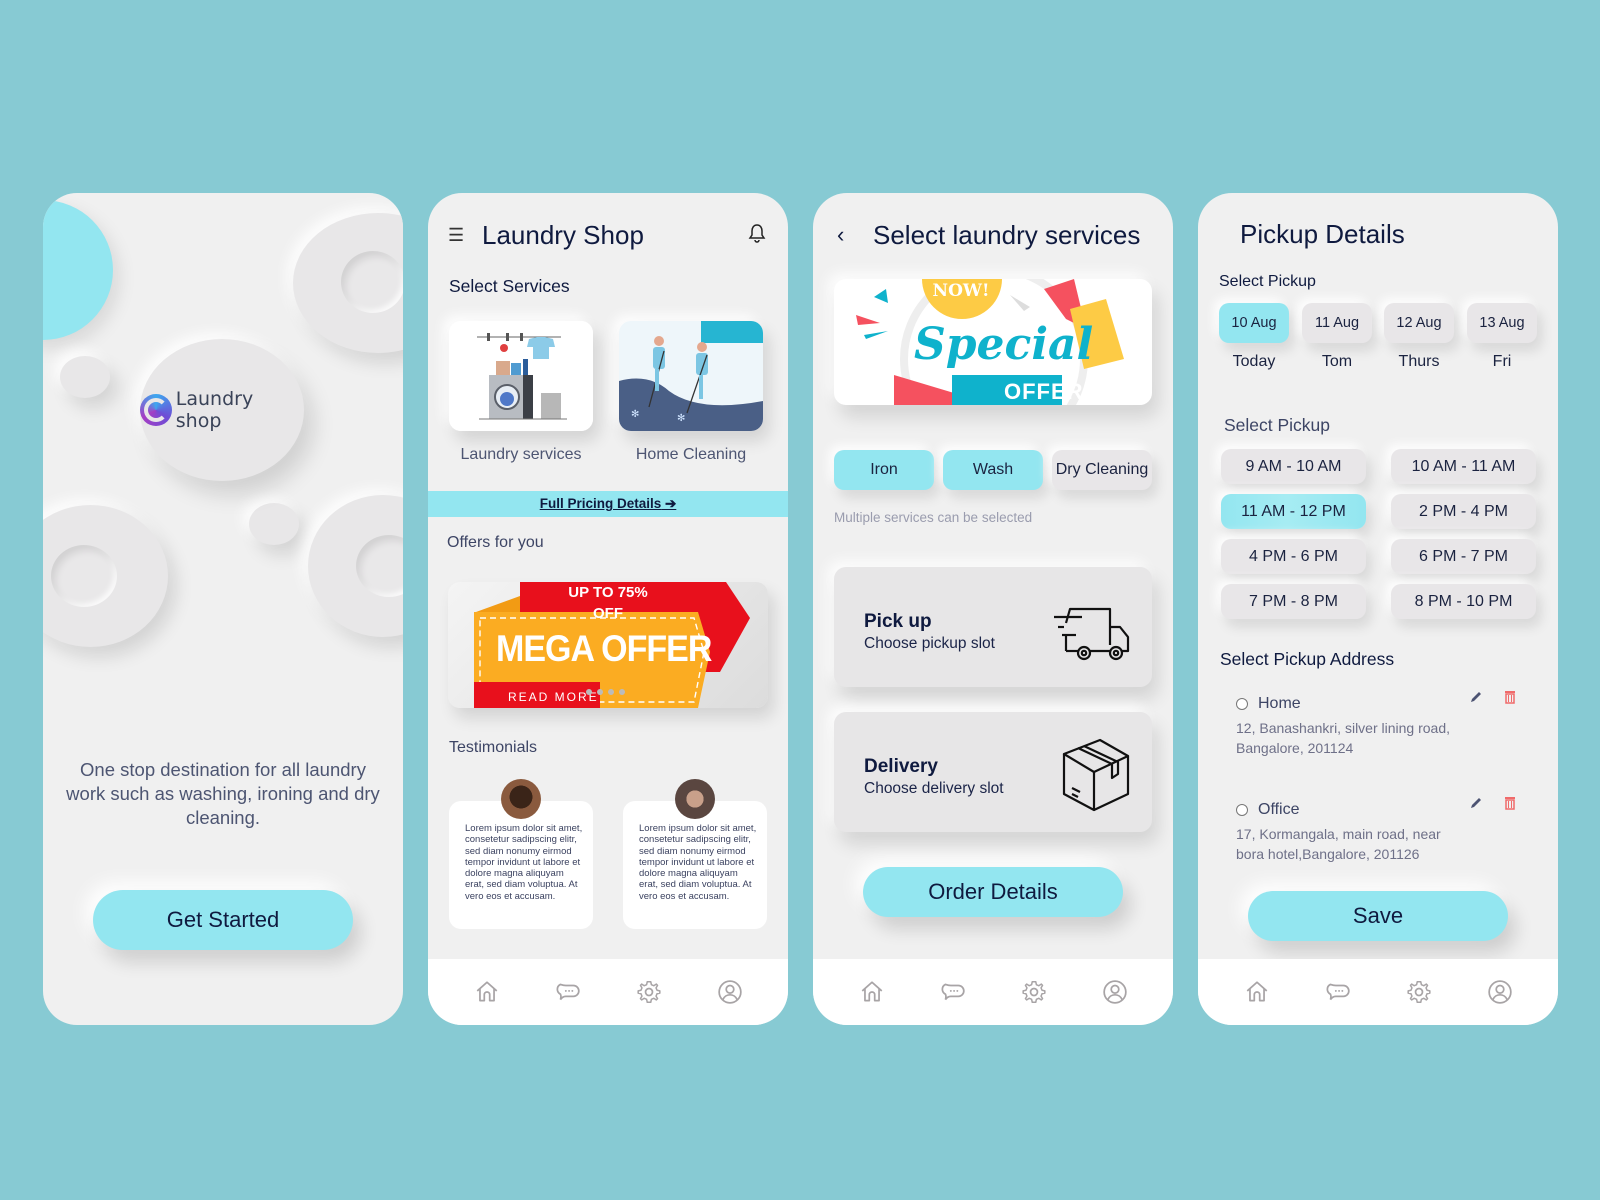  I want to click on delivery-title: Delivery, so click(901, 766).